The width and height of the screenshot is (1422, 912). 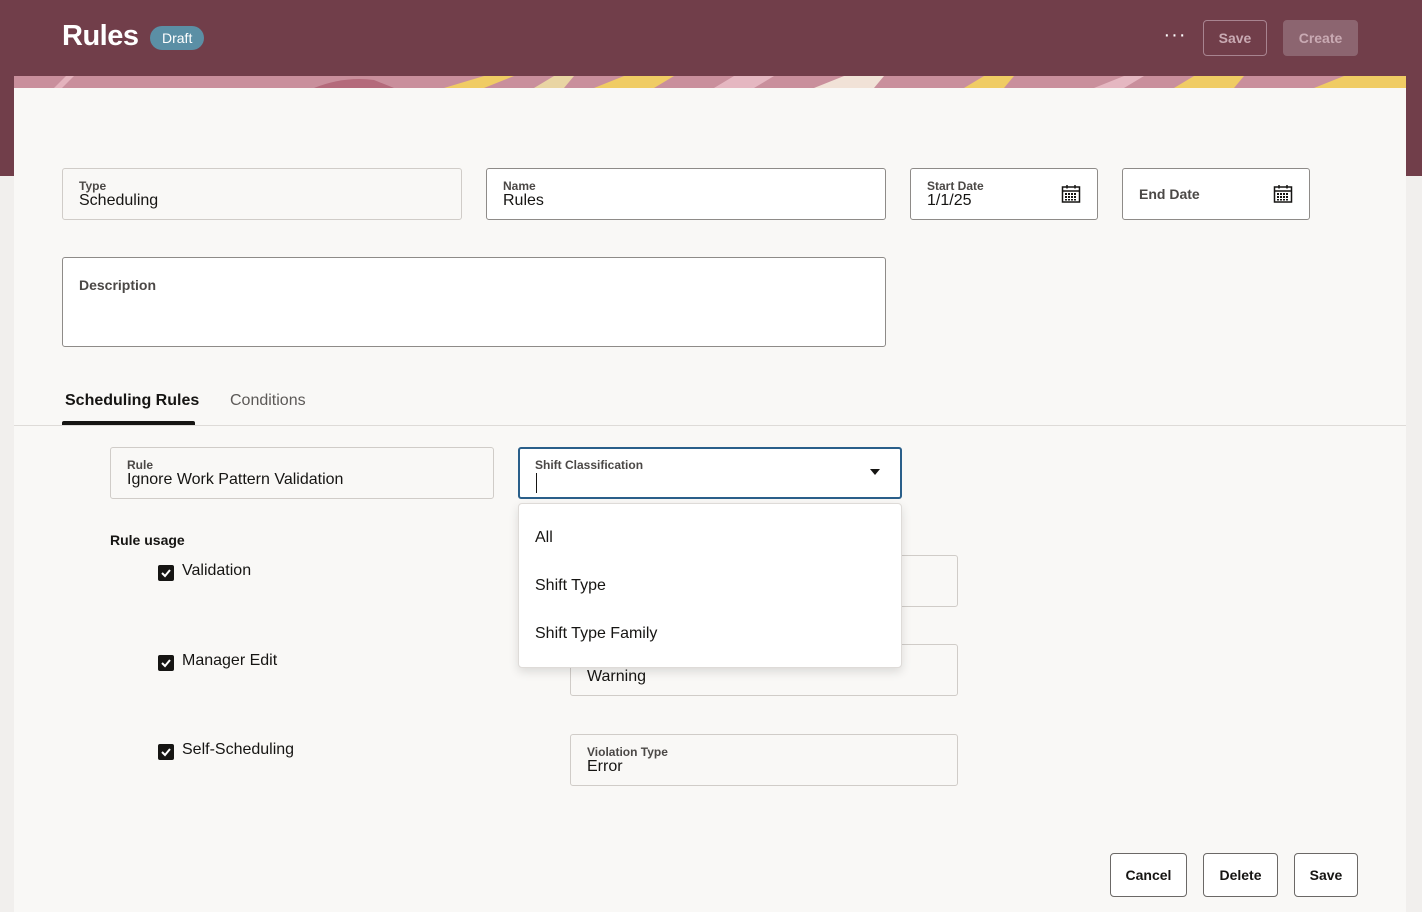 I want to click on header-save-button: Save, so click(x=1235, y=38).